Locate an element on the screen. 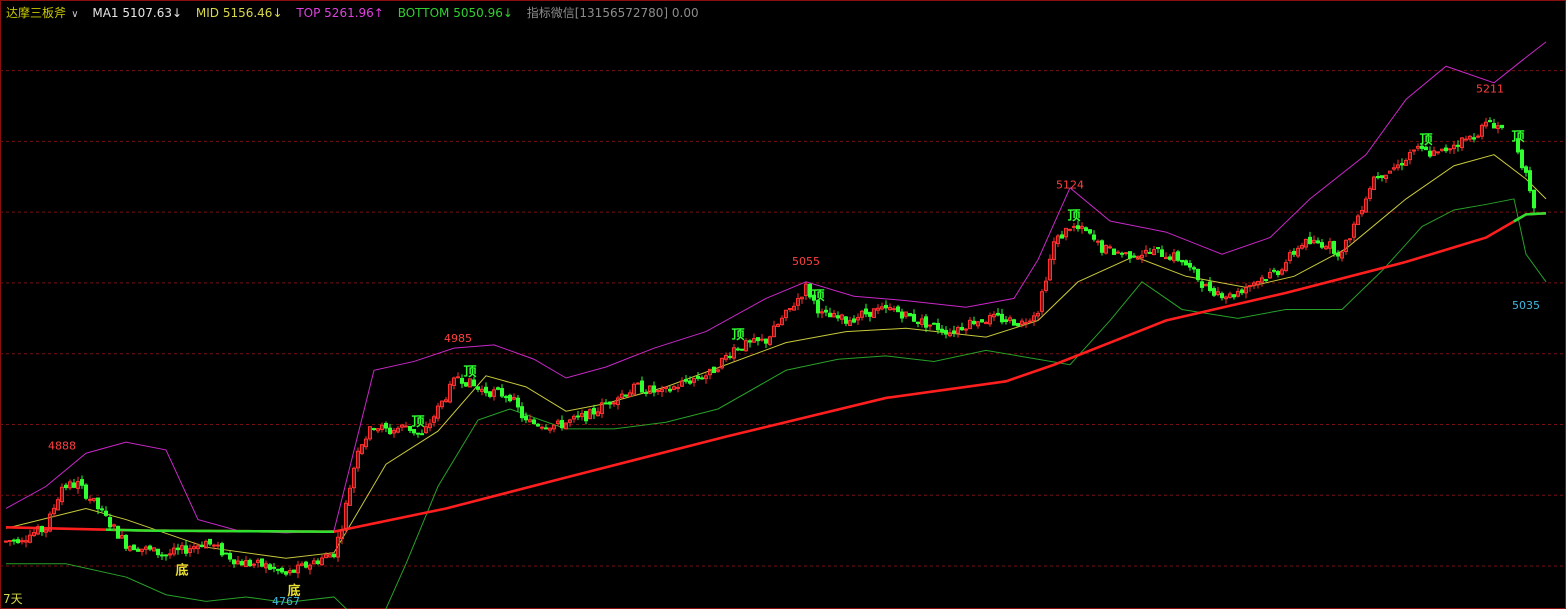 Image resolution: width=1566 pixels, height=609 pixels. high-price-label: 4888 is located at coordinates (62, 445).